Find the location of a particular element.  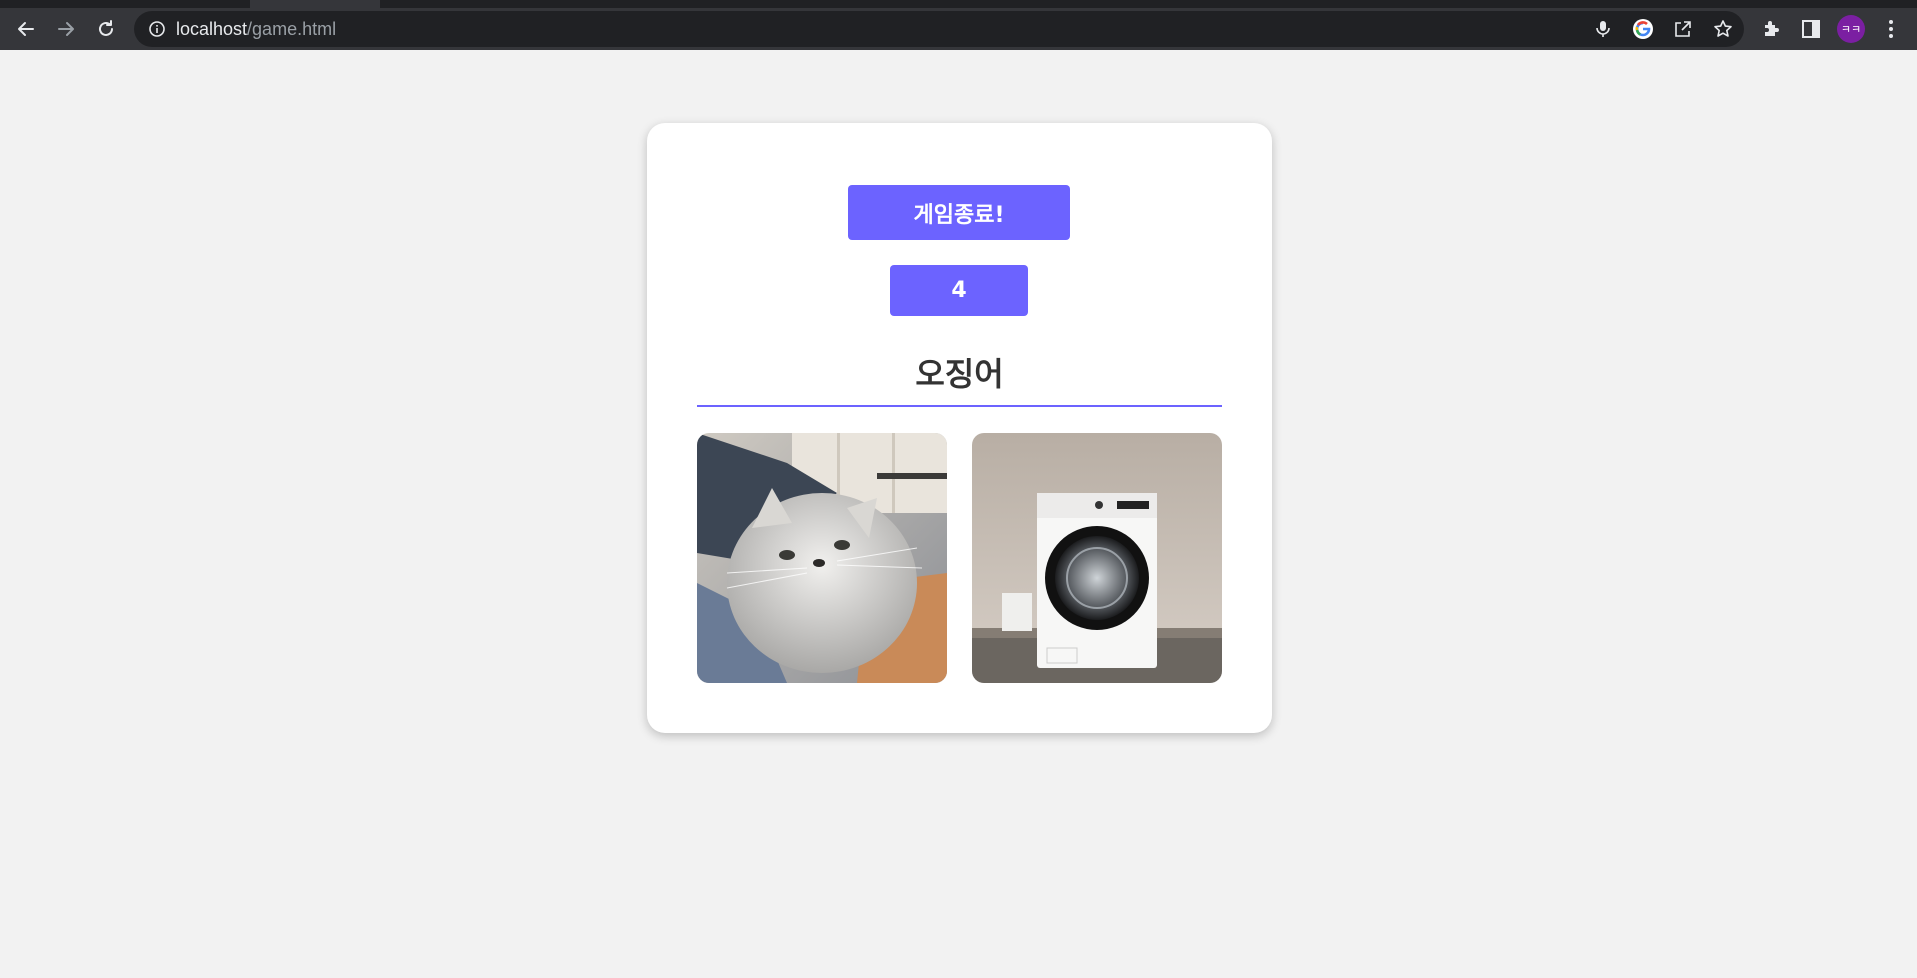

end-game-button: 게임종료! is located at coordinates (959, 212).